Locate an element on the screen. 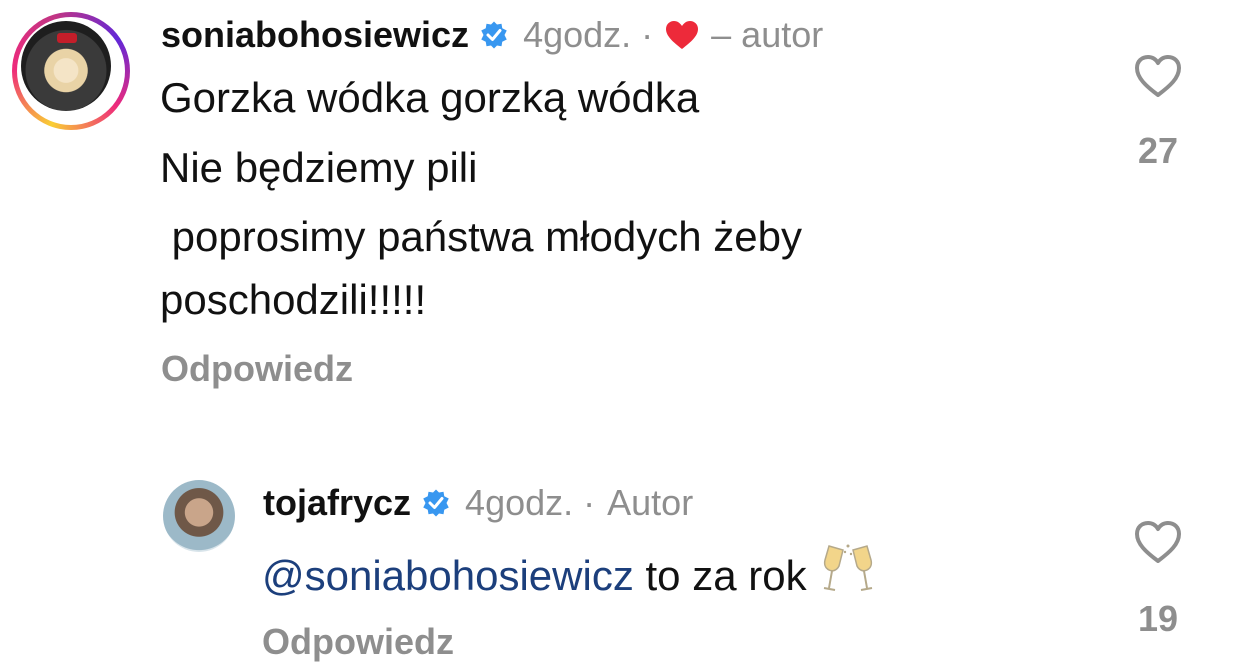 The height and width of the screenshot is (671, 1242). clinking-glasses-icon is located at coordinates (847, 567).